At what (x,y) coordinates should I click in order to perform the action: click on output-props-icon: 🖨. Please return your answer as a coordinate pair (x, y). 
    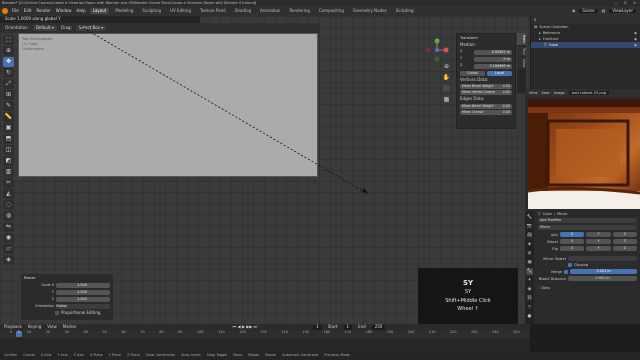
    Looking at the image, I should click on (529, 235).